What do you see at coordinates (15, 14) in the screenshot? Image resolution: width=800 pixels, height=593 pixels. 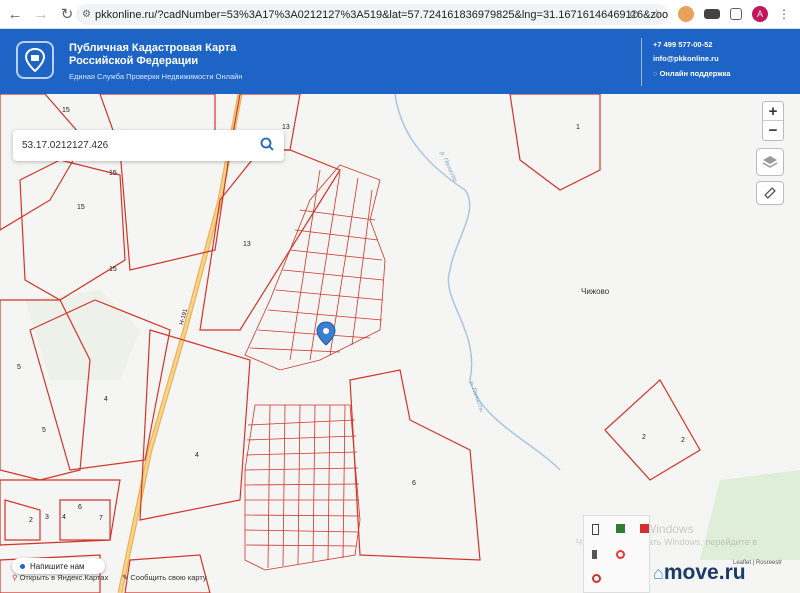 I see `back-icon: ←` at bounding box center [15, 14].